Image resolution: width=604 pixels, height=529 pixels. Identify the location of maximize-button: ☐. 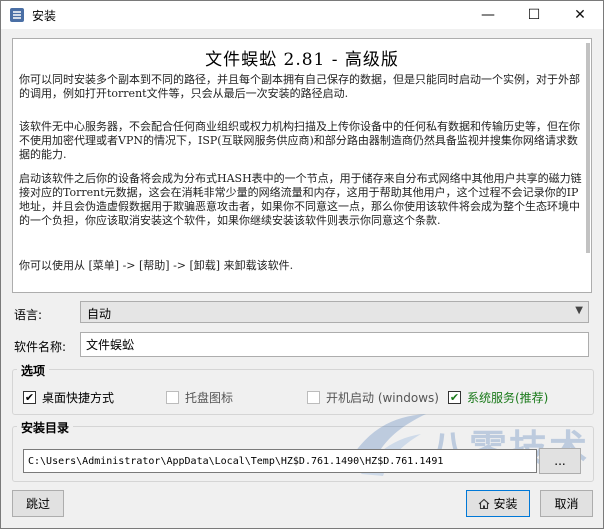
(534, 15).